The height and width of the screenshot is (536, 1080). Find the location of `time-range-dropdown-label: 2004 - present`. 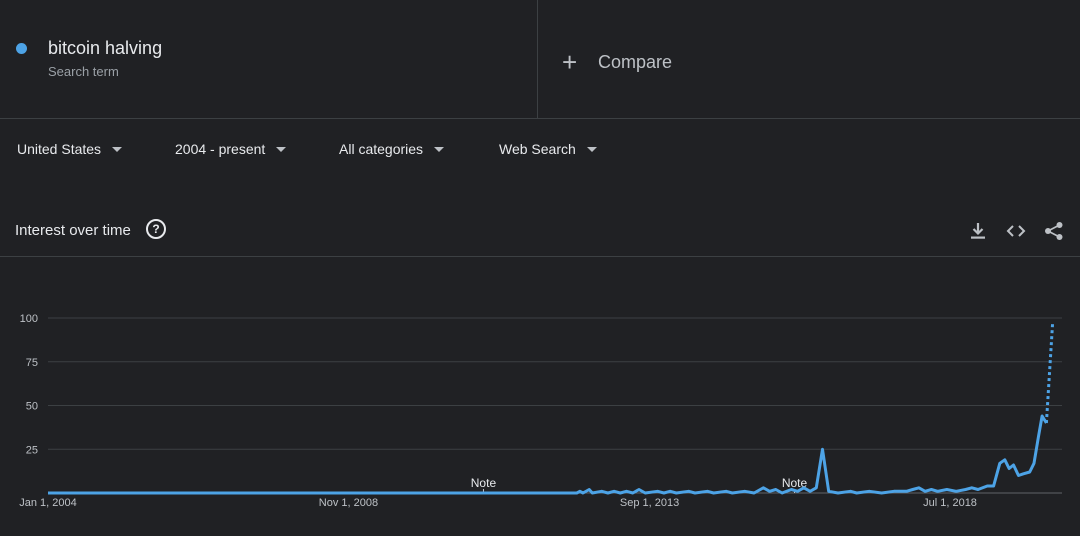

time-range-dropdown-label: 2004 - present is located at coordinates (220, 149).